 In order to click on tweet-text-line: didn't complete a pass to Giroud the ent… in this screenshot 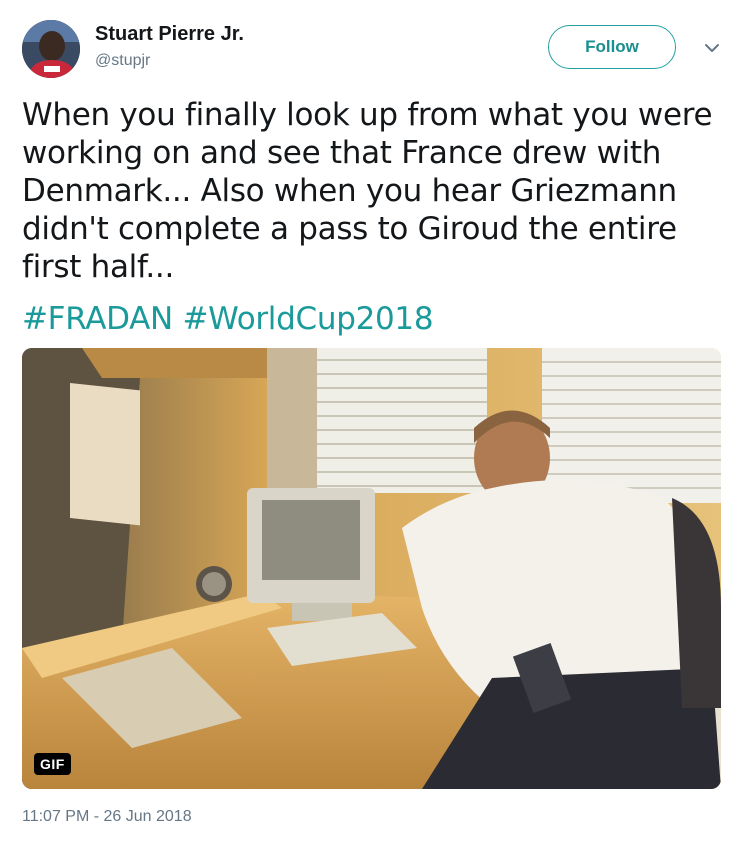, I will do `click(349, 229)`.